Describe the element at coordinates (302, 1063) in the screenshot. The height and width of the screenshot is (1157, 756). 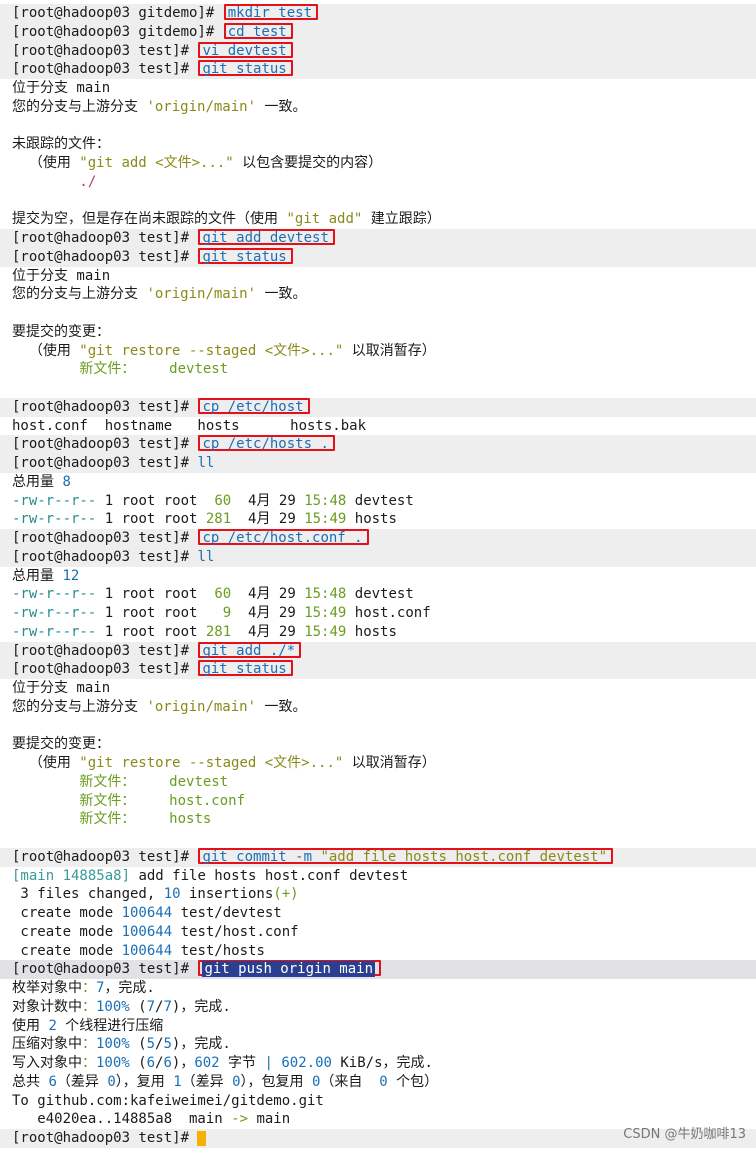
I see `speed: 602.00` at that location.